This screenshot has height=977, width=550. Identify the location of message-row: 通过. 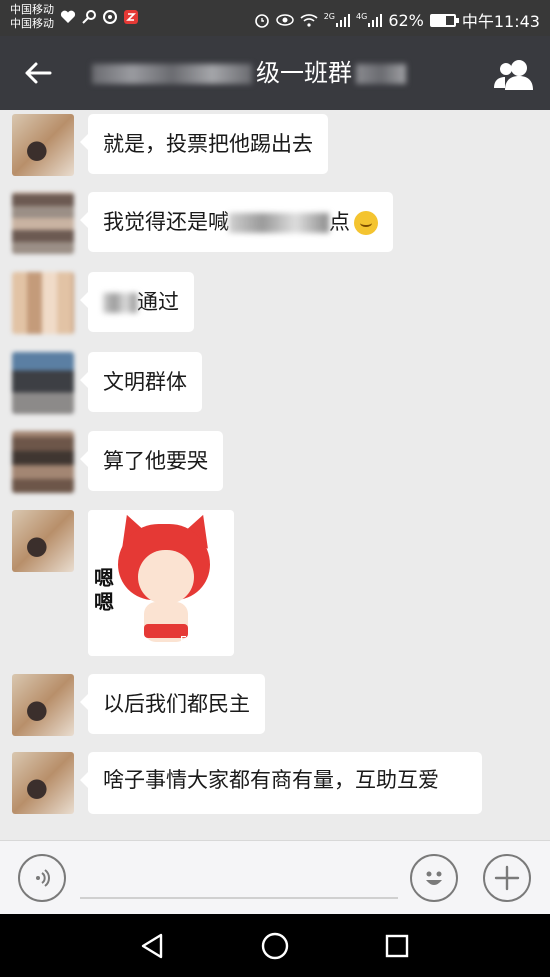
(103, 303).